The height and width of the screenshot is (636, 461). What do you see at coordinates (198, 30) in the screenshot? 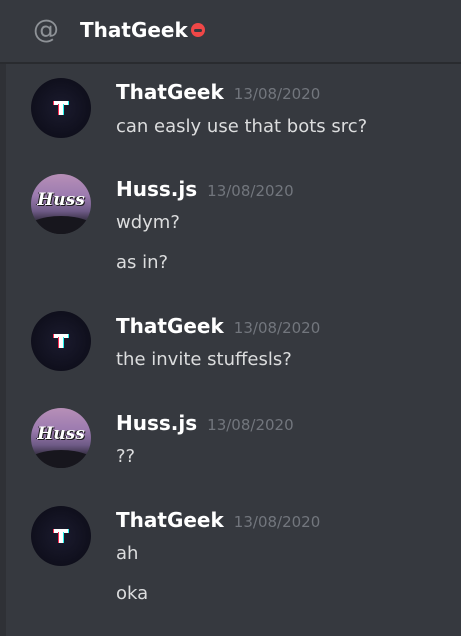
I see `do-not-disturb-icon` at bounding box center [198, 30].